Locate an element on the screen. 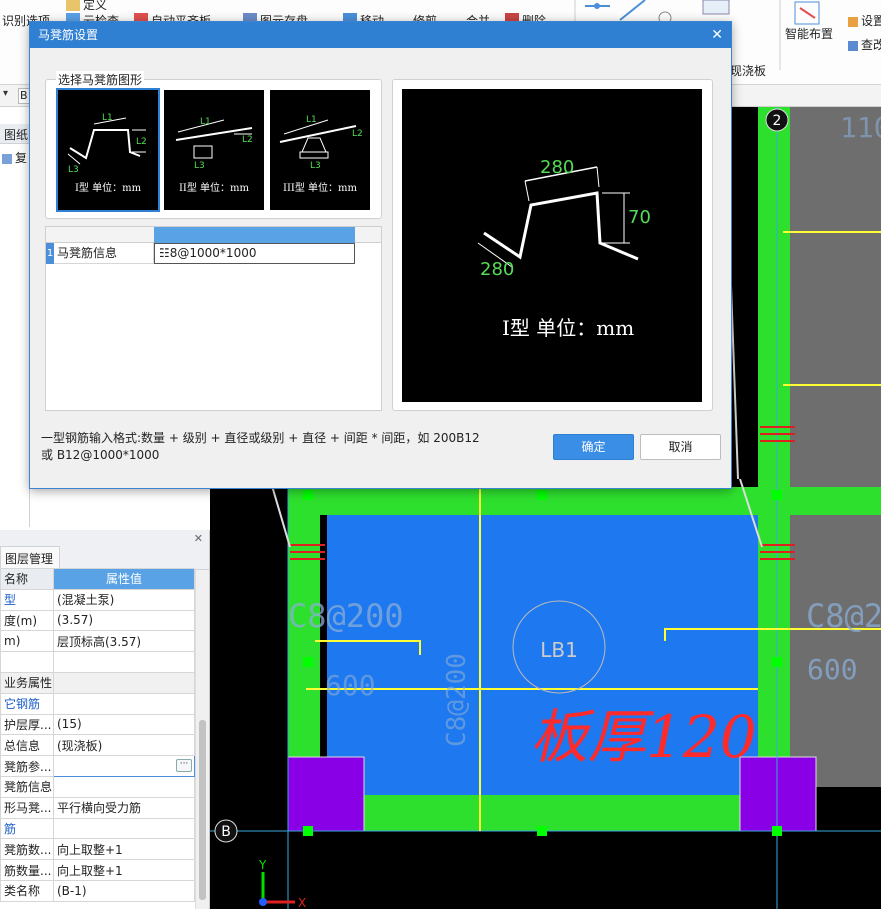  shape-option-type-3: L1 L2 L3 III型 单位：mm is located at coordinates (320, 150).